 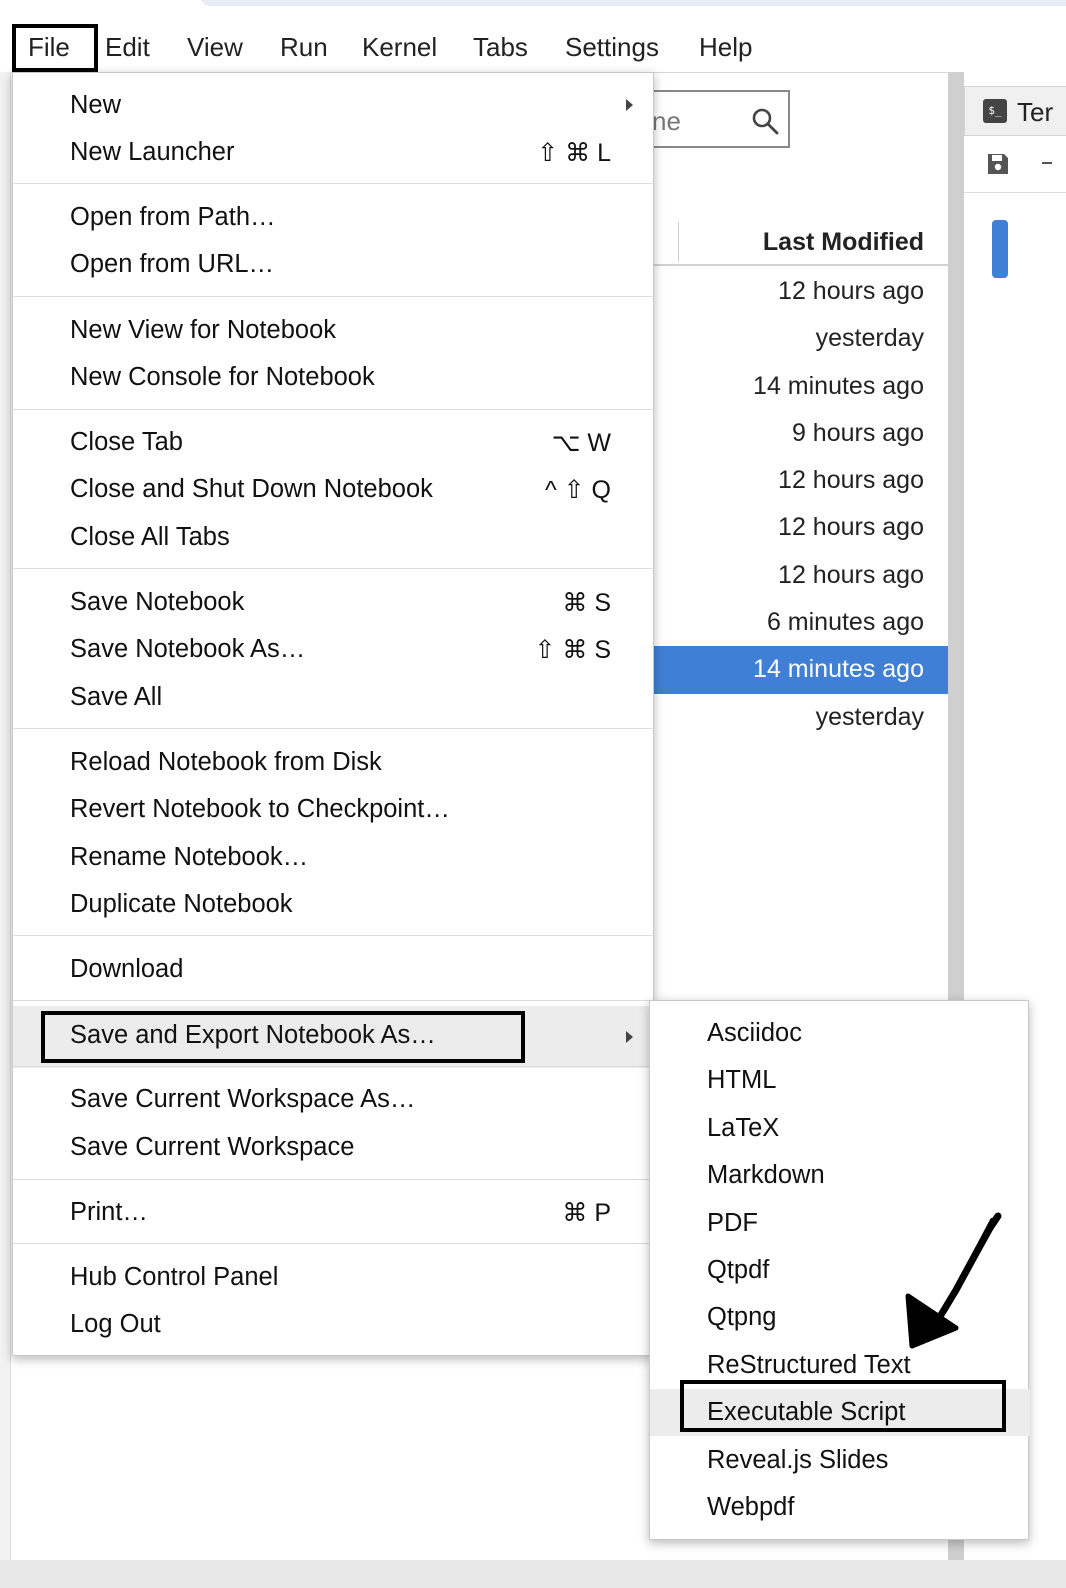 What do you see at coordinates (334, 649) in the screenshot?
I see `menu-item-save-notebook-as: Save Notebook As… ⇧ ⌘ S` at bounding box center [334, 649].